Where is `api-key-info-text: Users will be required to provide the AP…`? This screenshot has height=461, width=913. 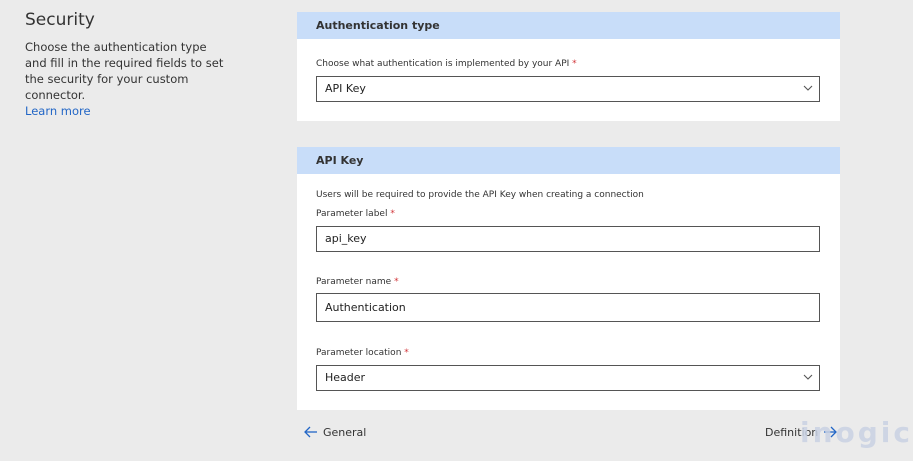
api-key-info-text: Users will be required to provide the AP… is located at coordinates (480, 195).